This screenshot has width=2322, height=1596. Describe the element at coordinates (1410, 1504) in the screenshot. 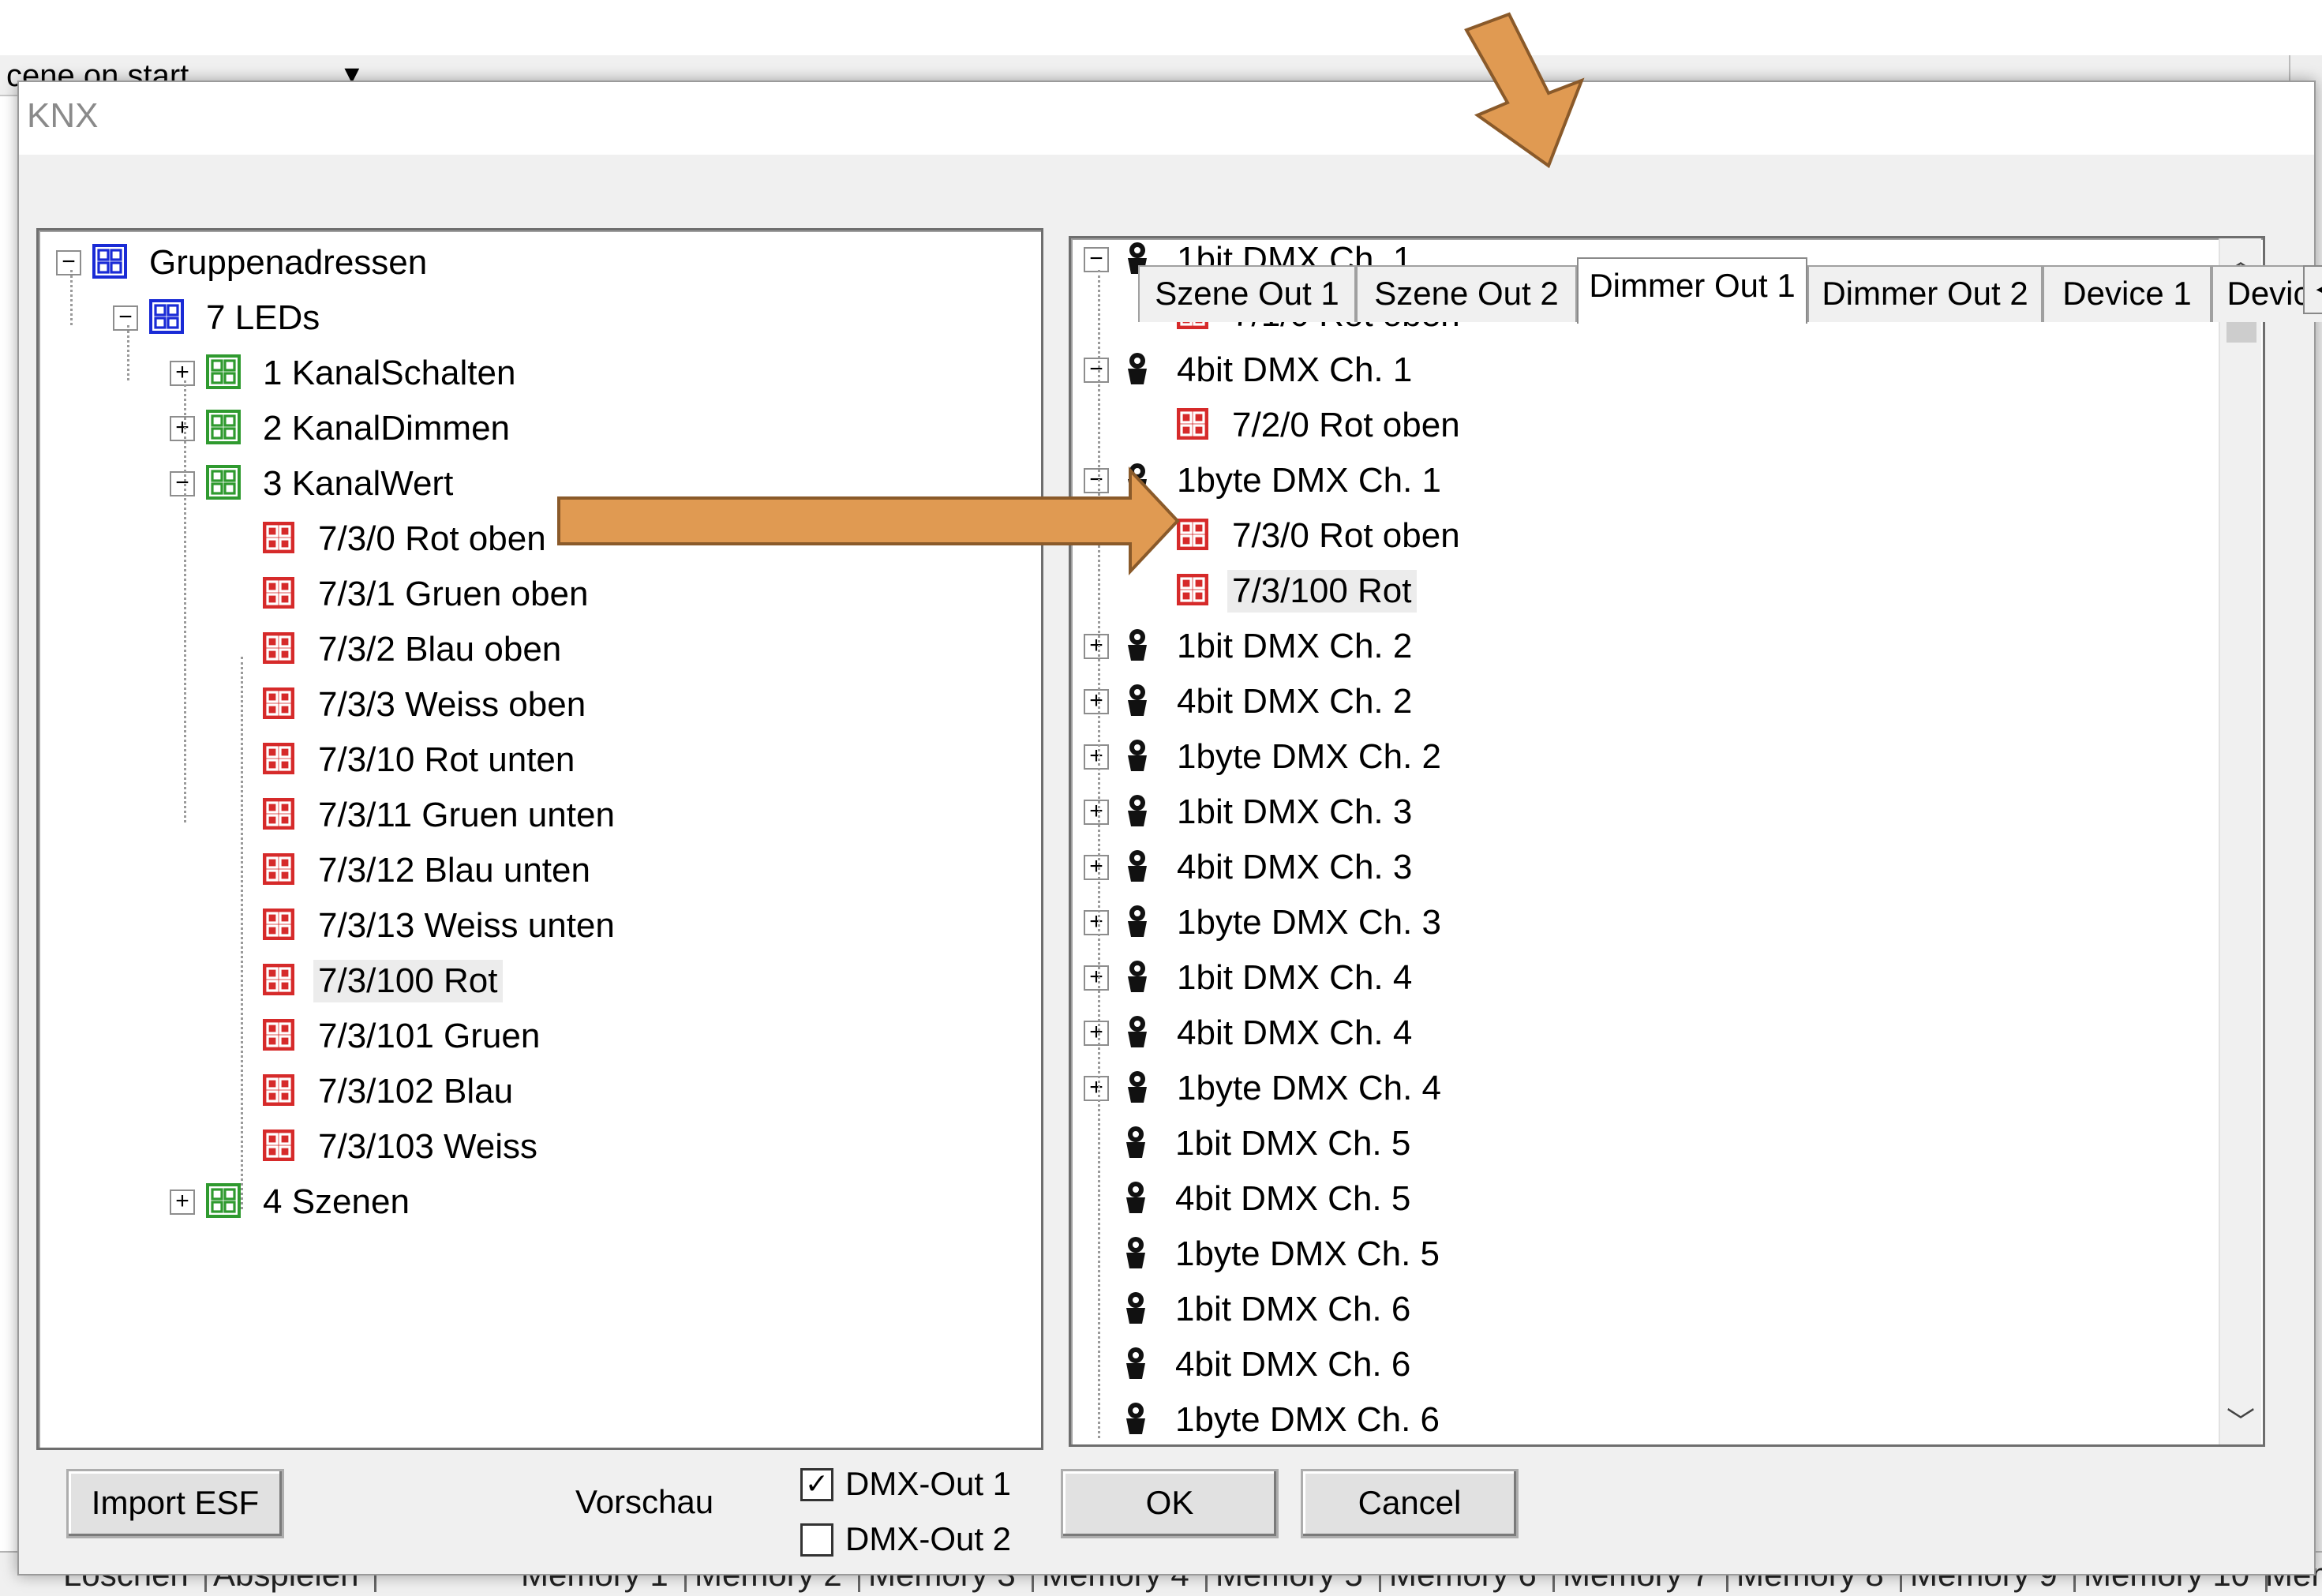

I see `cancel-button: Cancel` at that location.